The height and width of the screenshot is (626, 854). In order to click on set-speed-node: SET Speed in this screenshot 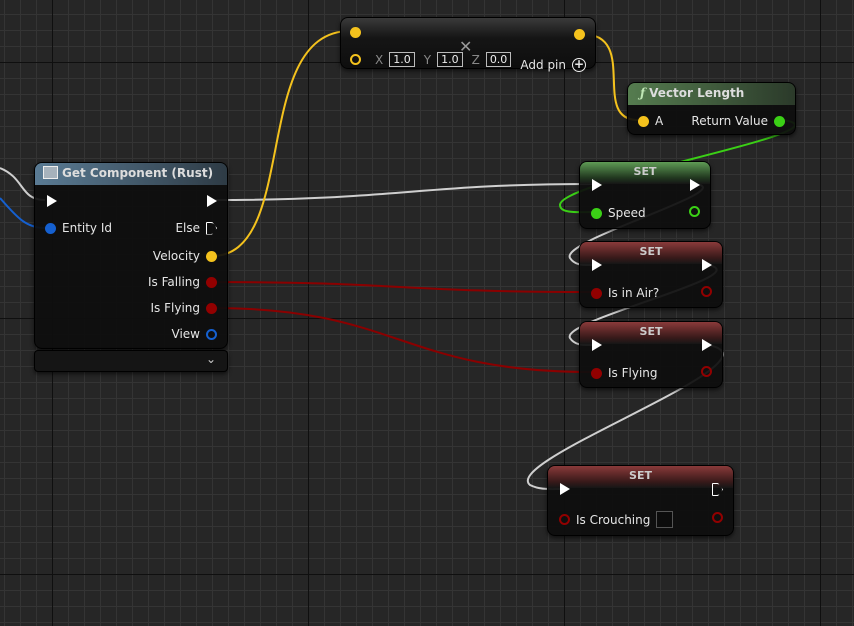, I will do `click(645, 195)`.